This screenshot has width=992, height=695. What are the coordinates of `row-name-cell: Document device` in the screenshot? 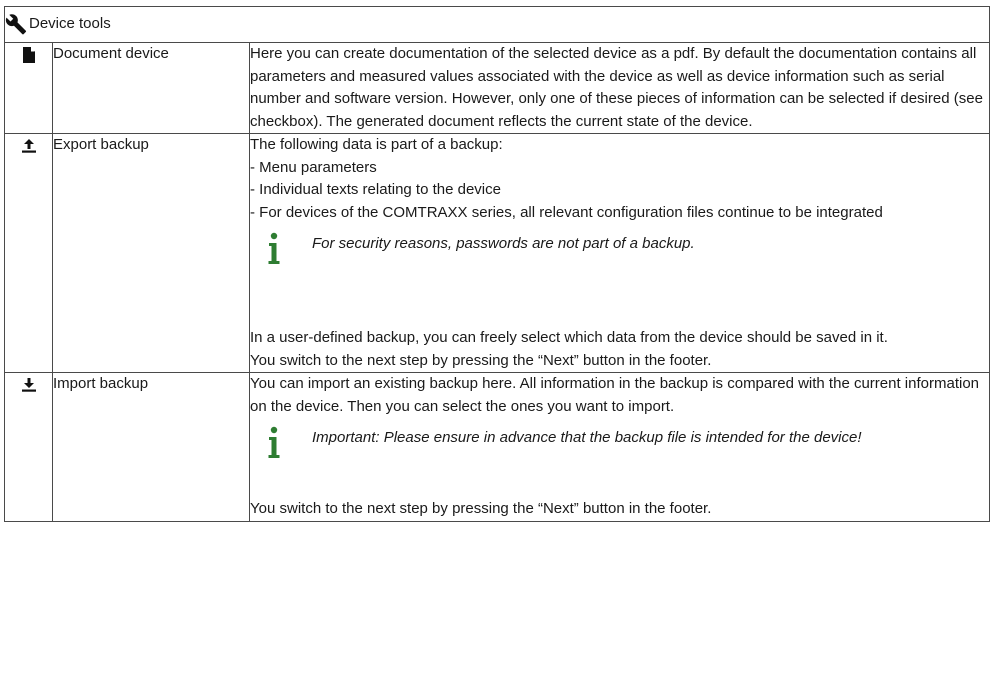 It's located at (151, 88).